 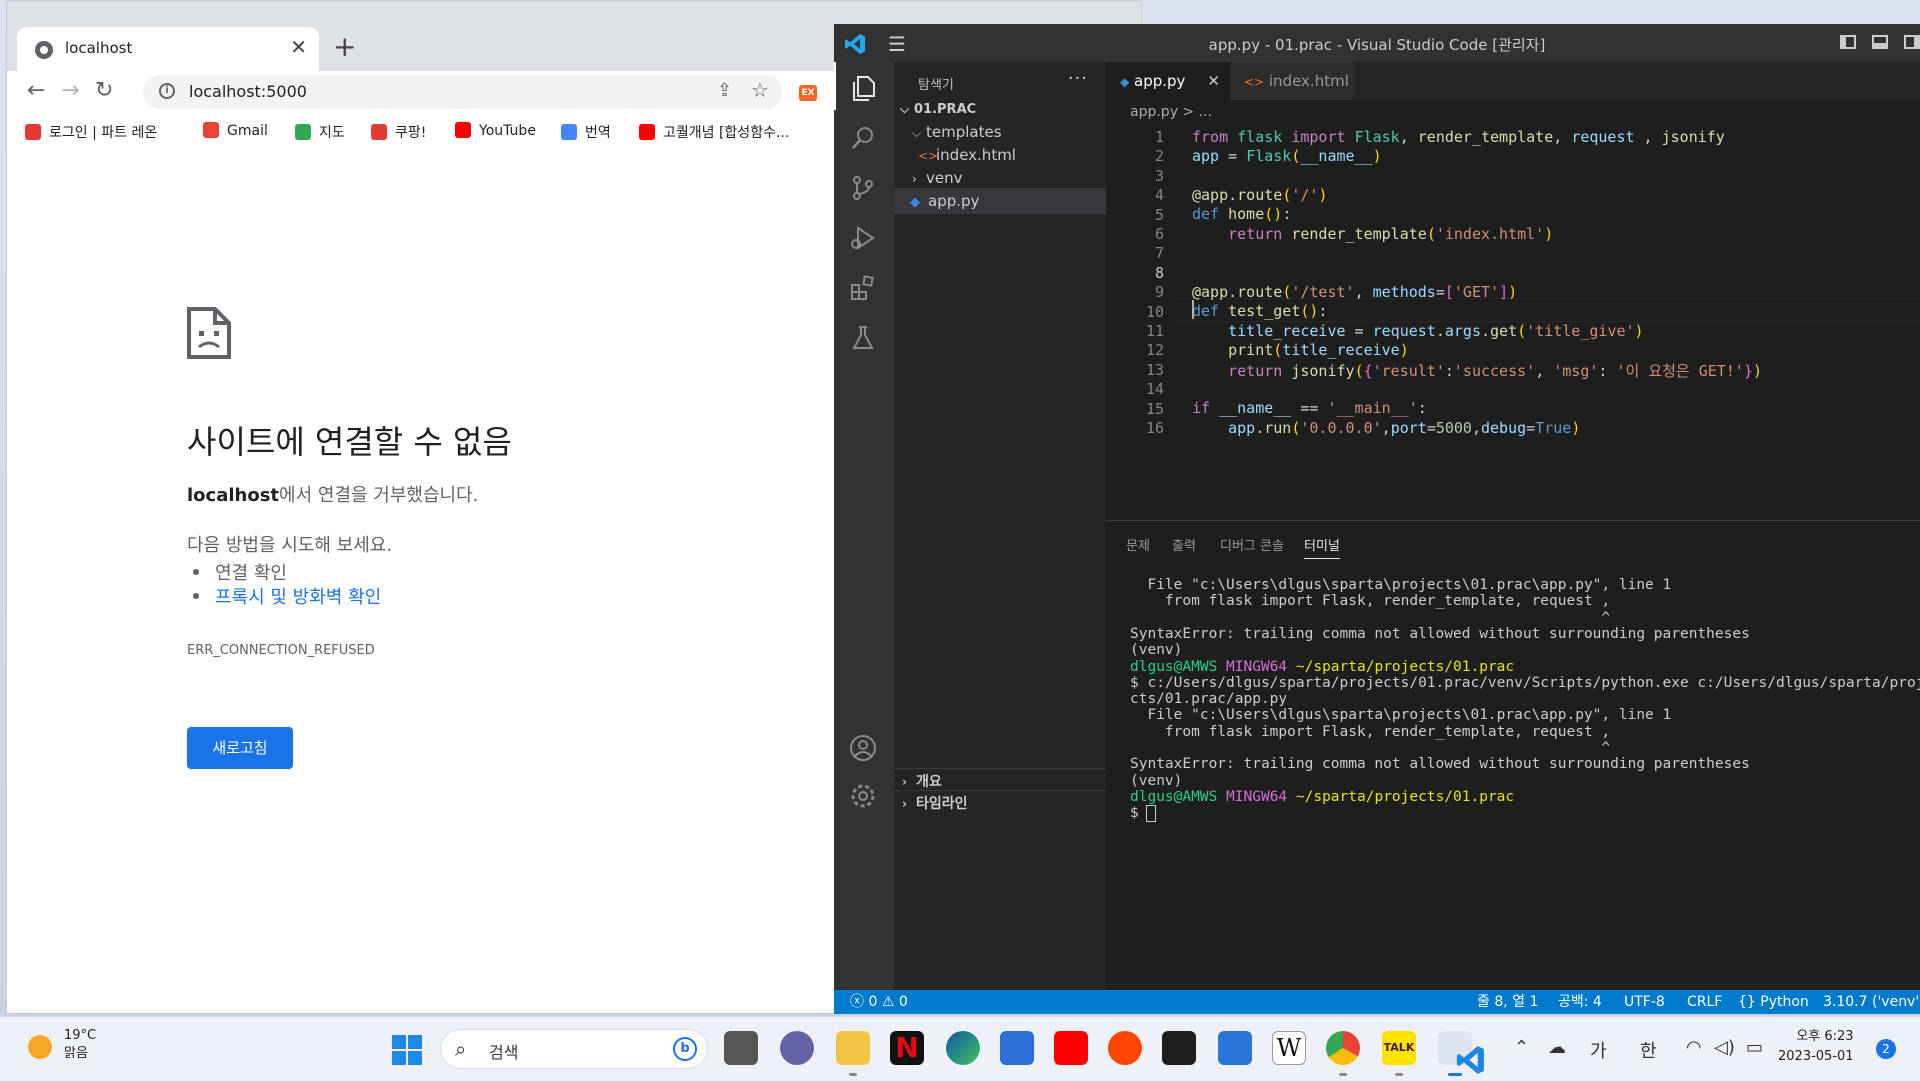 I want to click on reload-icon: ↻, so click(x=104, y=91).